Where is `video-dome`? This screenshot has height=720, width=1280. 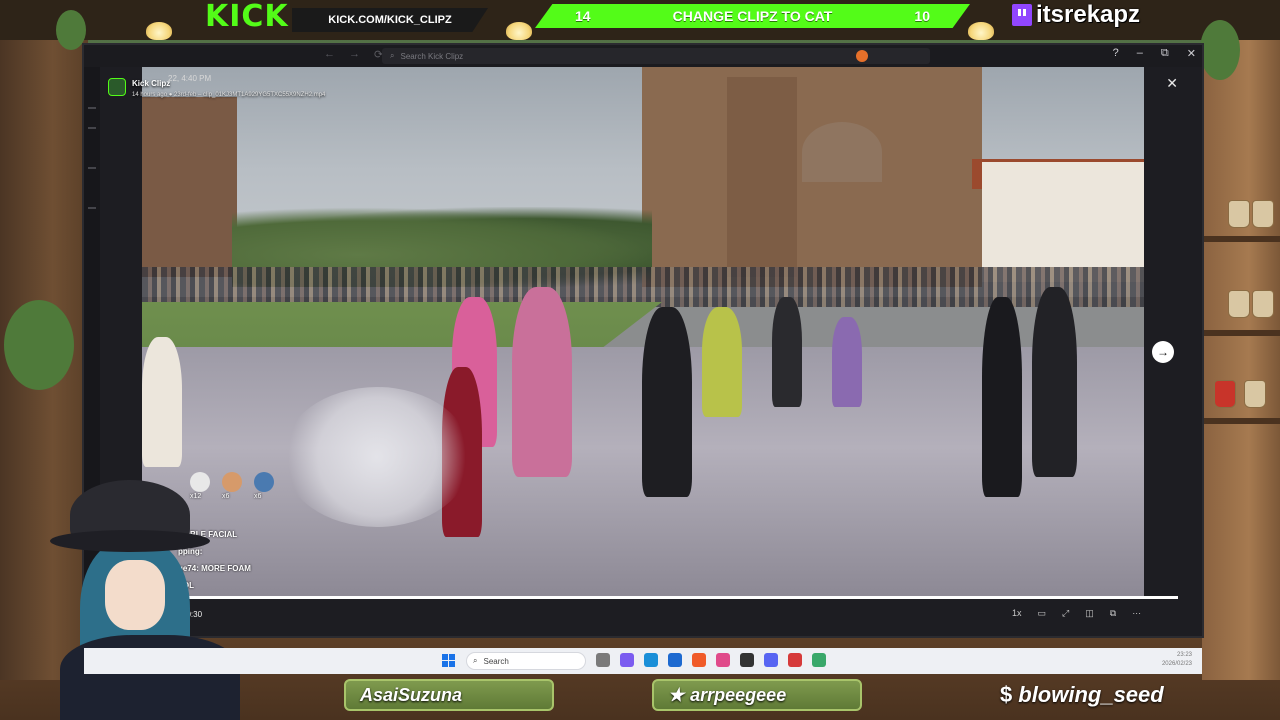 video-dome is located at coordinates (842, 152).